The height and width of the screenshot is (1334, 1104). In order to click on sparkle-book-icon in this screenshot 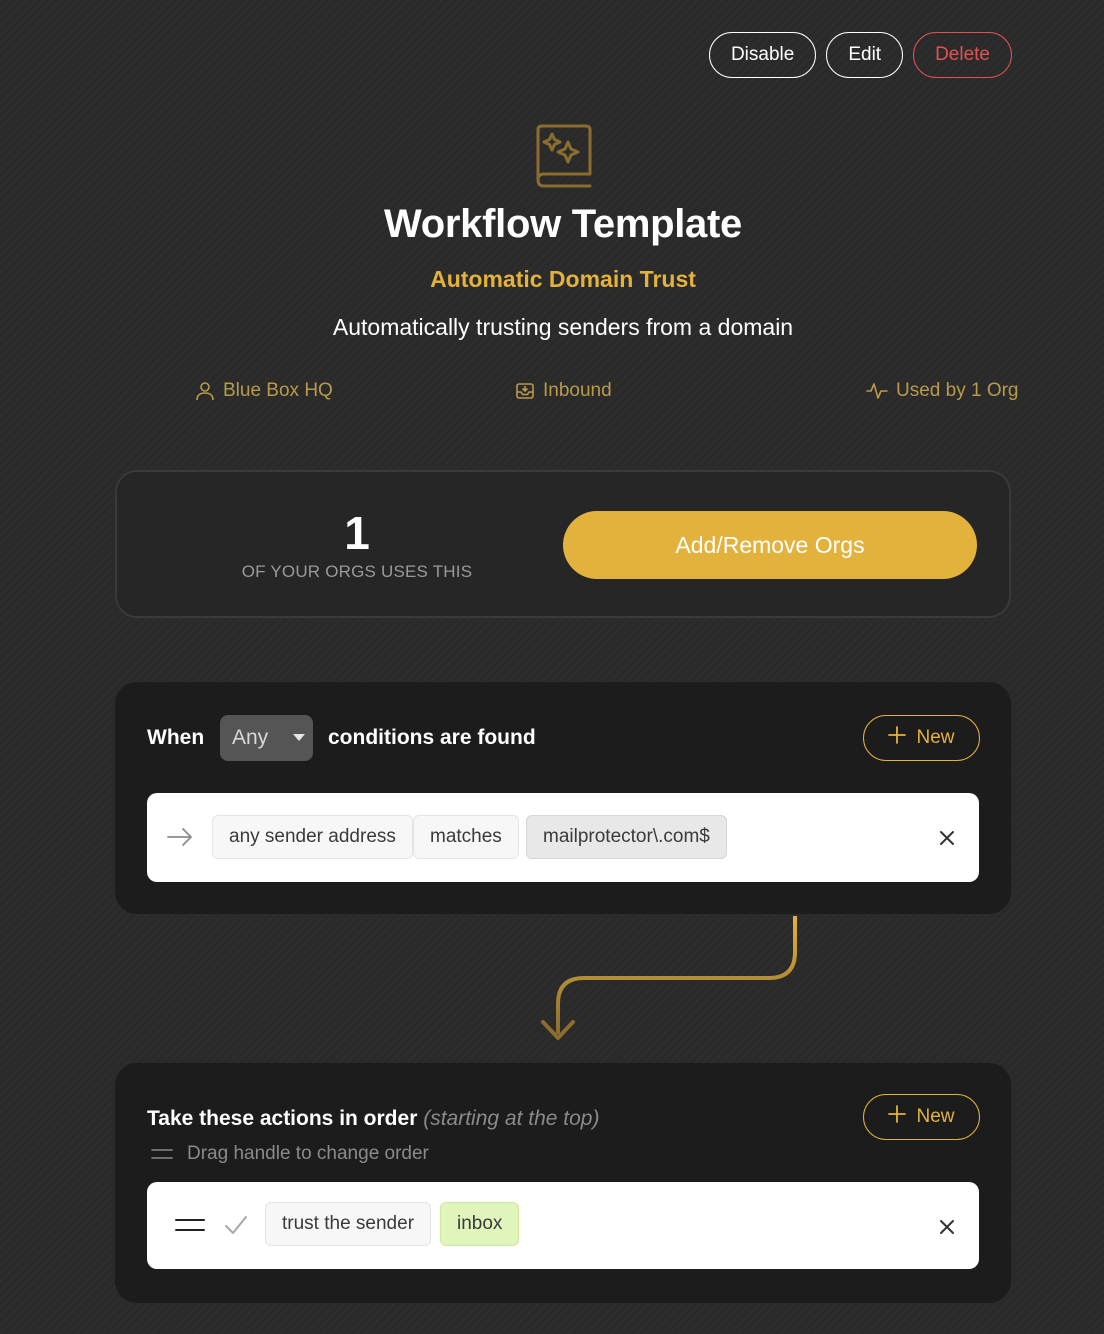, I will do `click(563, 156)`.